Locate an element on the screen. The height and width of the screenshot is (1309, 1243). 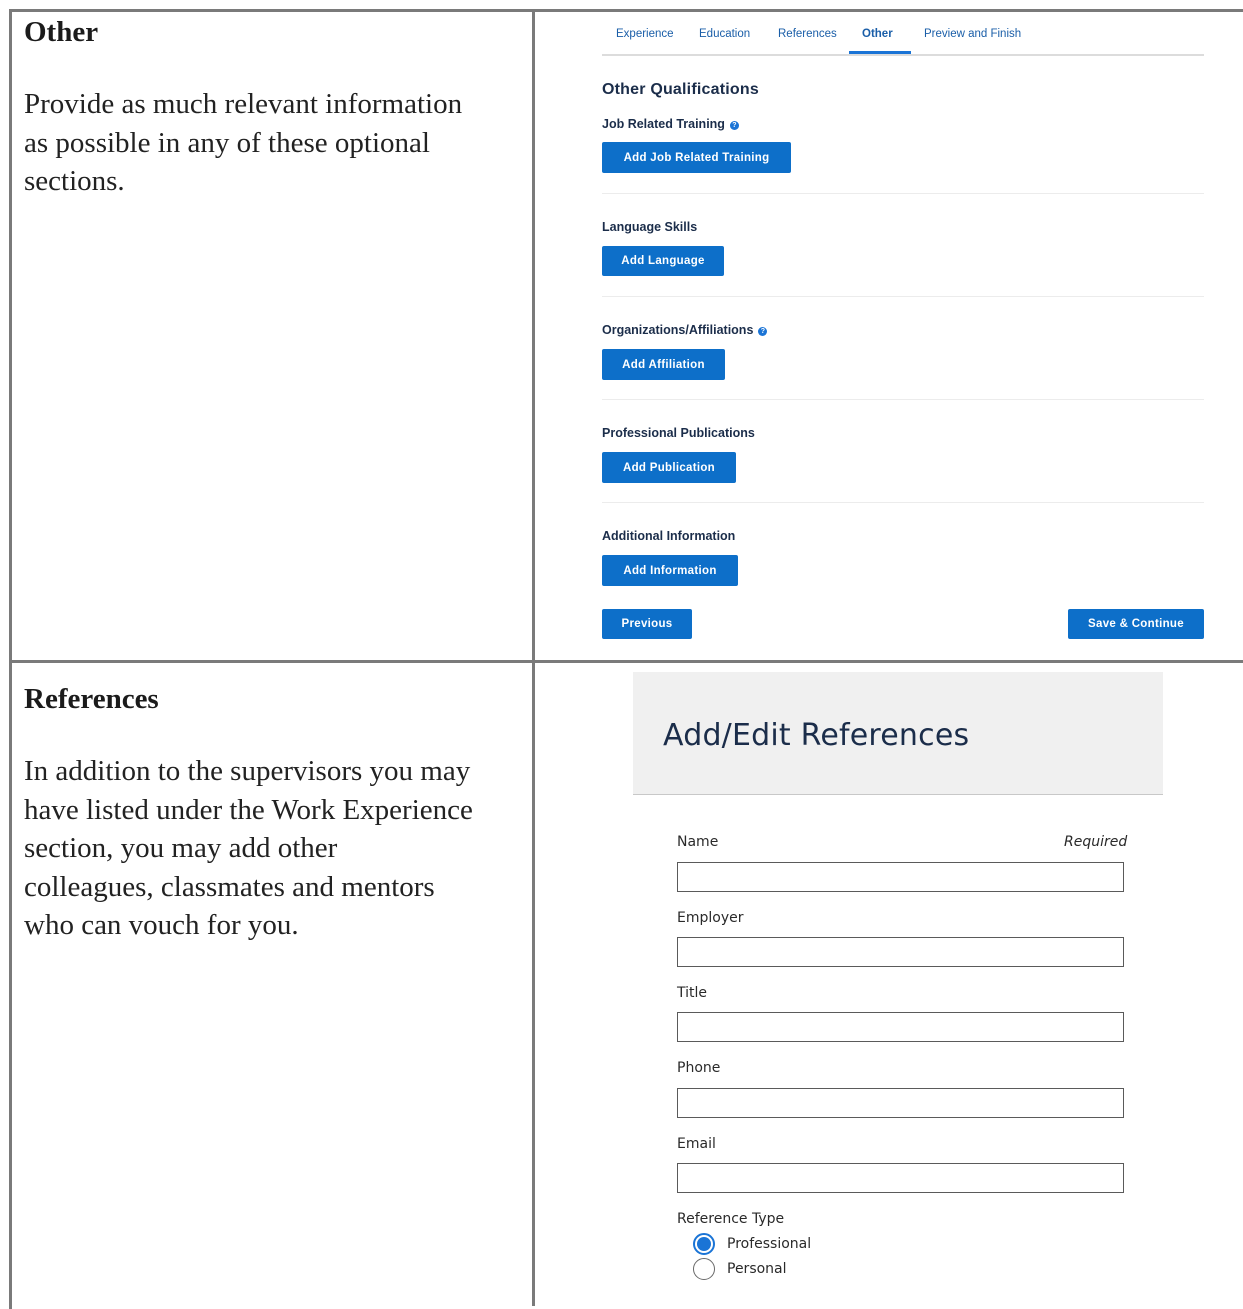
employer-field is located at coordinates (900, 952).